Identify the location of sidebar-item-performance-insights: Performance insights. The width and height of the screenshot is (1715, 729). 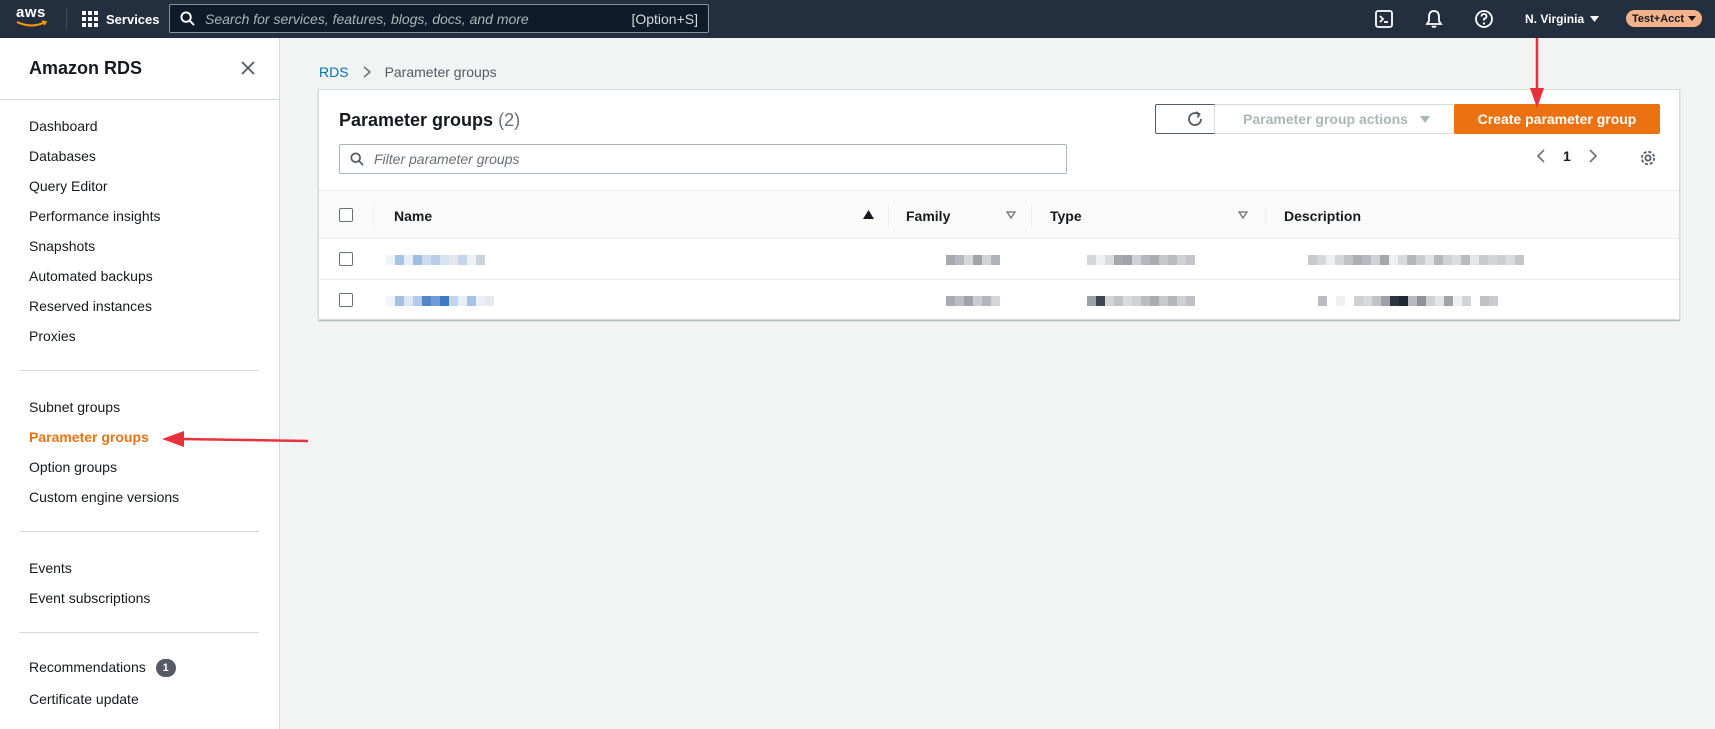
(95, 216).